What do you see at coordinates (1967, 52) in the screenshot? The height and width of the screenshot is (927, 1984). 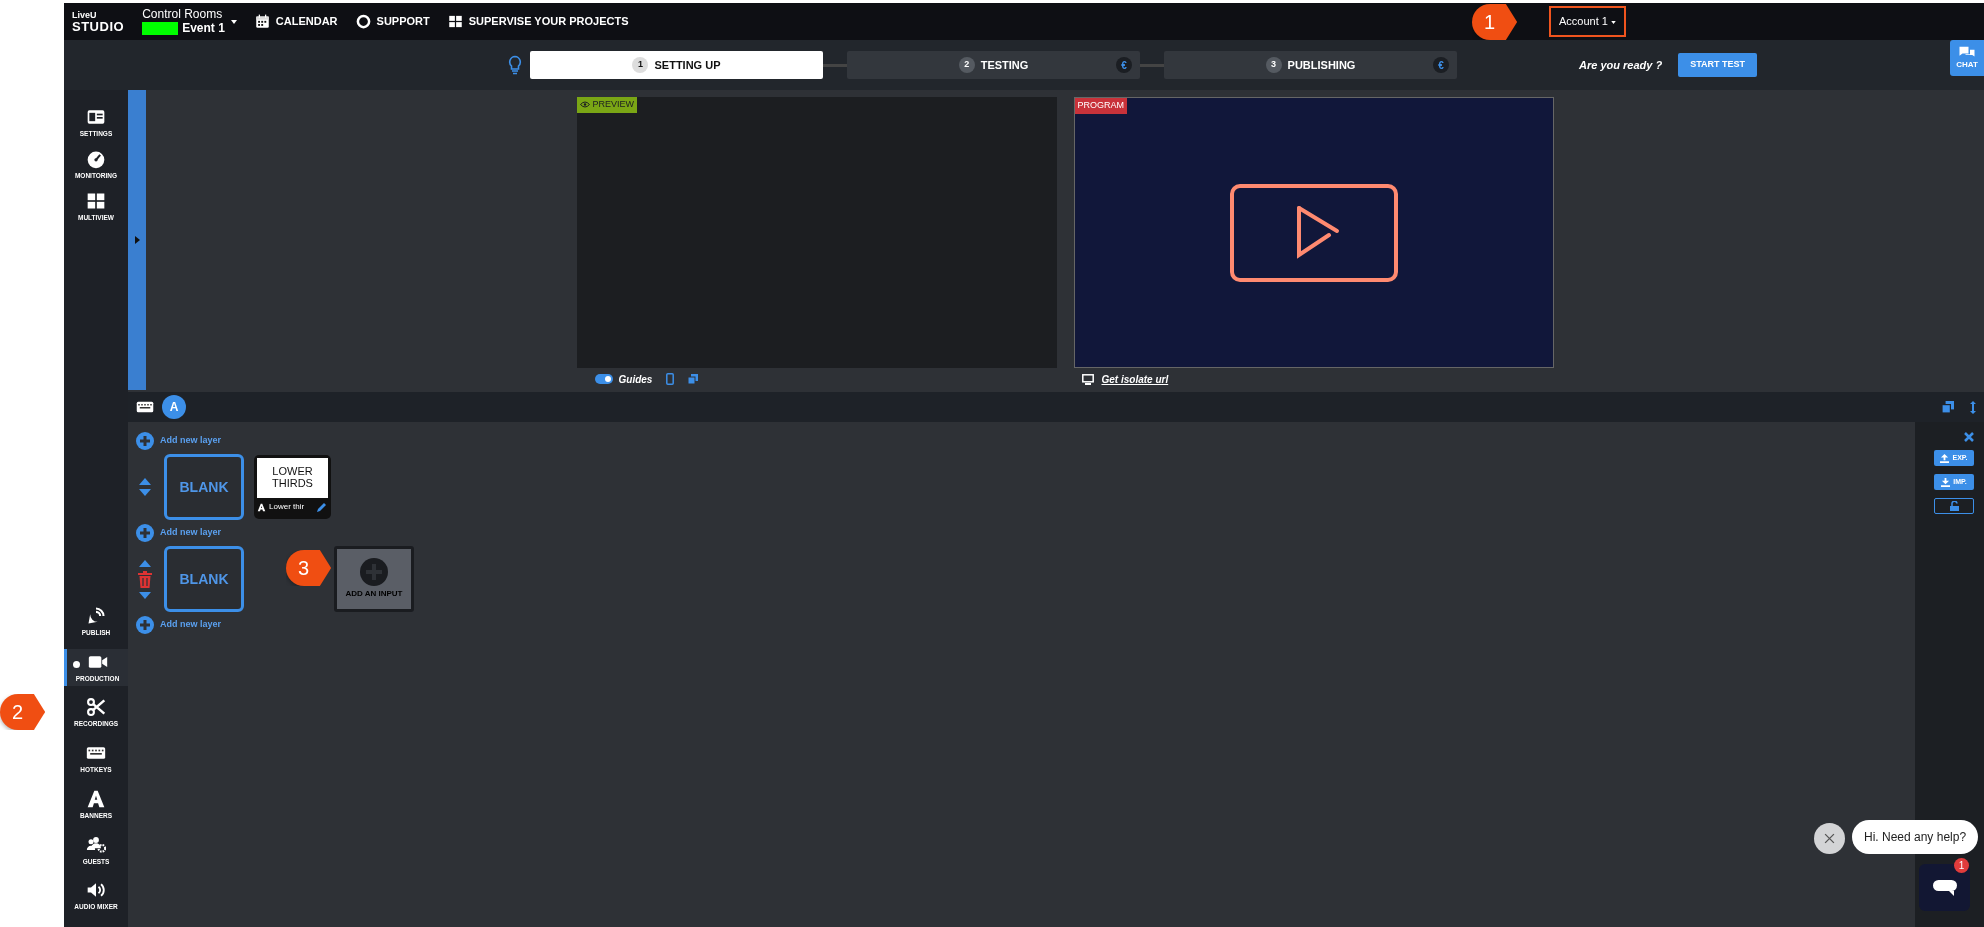 I see `chat-bubbles-icon` at bounding box center [1967, 52].